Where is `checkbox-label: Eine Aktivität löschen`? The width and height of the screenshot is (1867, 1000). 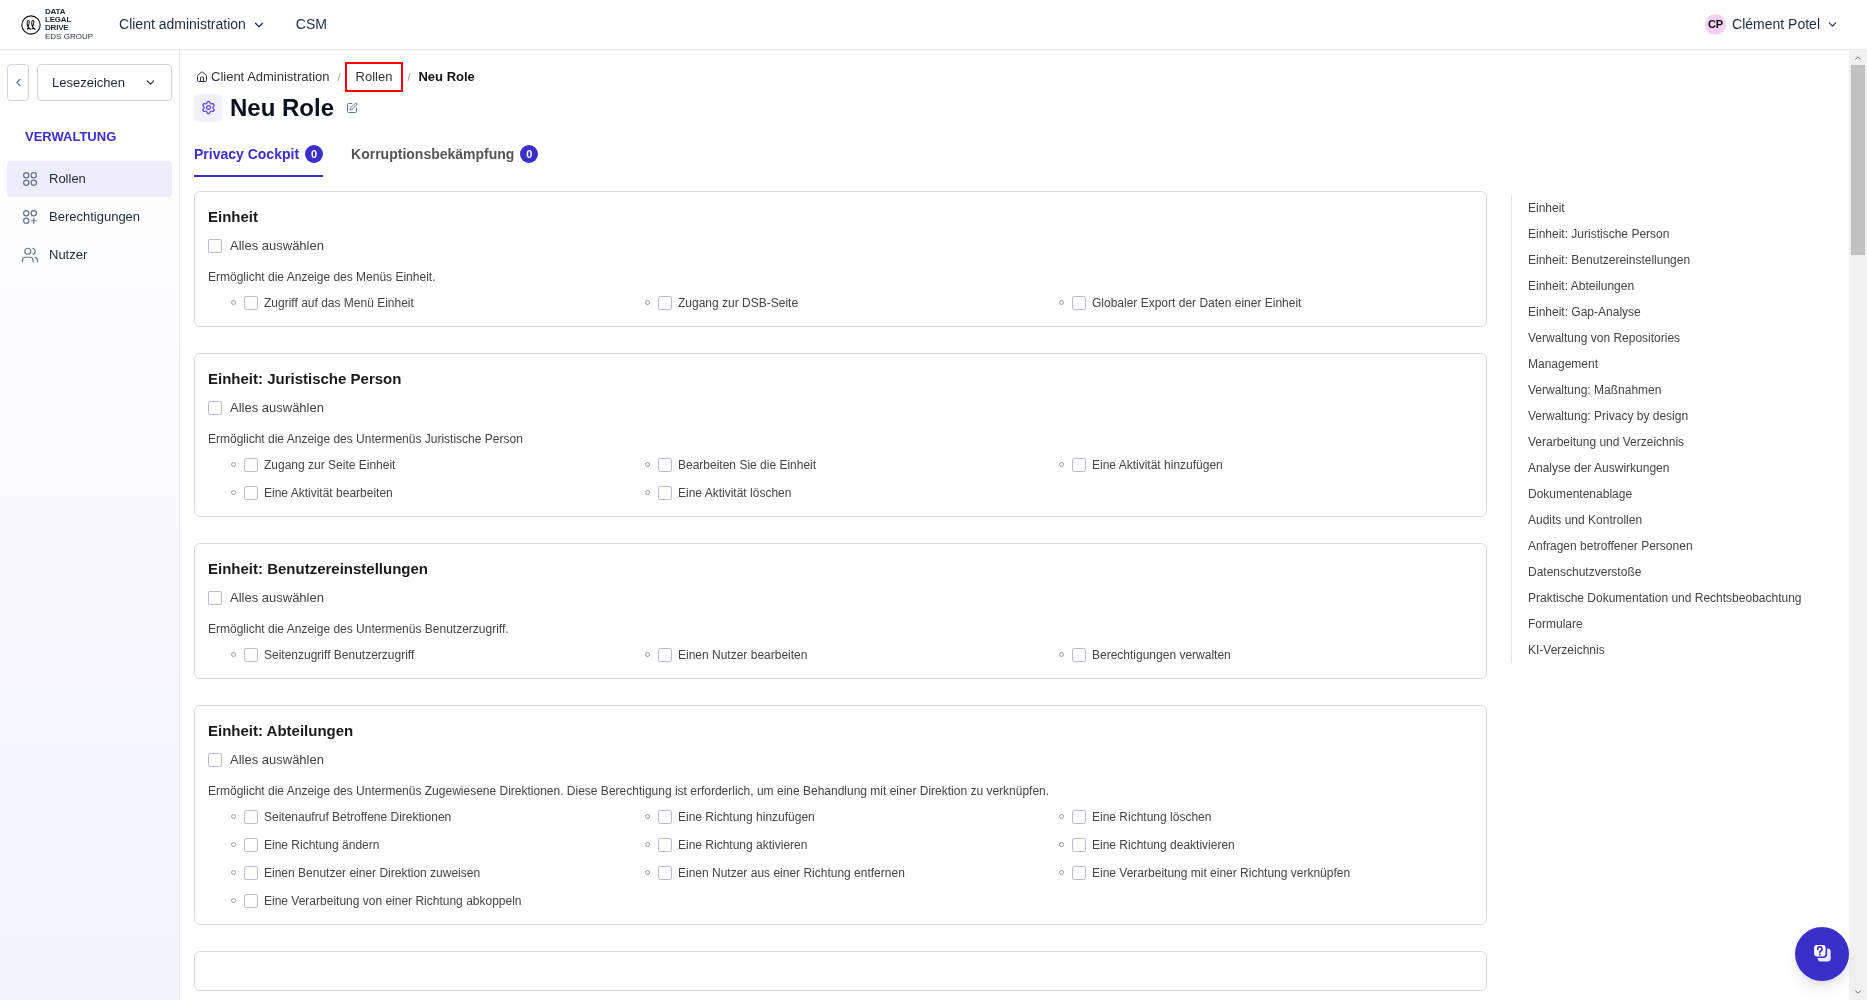 checkbox-label: Eine Aktivität löschen is located at coordinates (735, 493).